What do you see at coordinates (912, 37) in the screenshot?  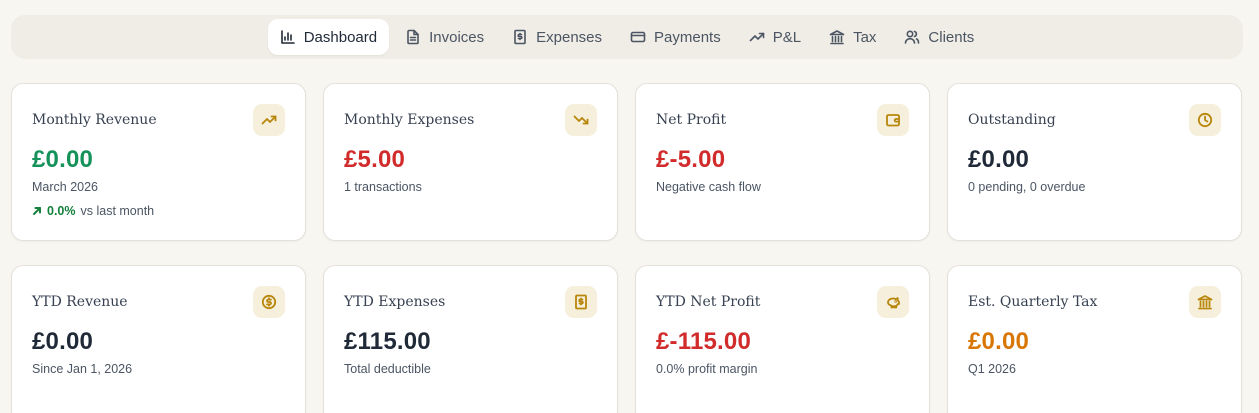 I see `users-icon` at bounding box center [912, 37].